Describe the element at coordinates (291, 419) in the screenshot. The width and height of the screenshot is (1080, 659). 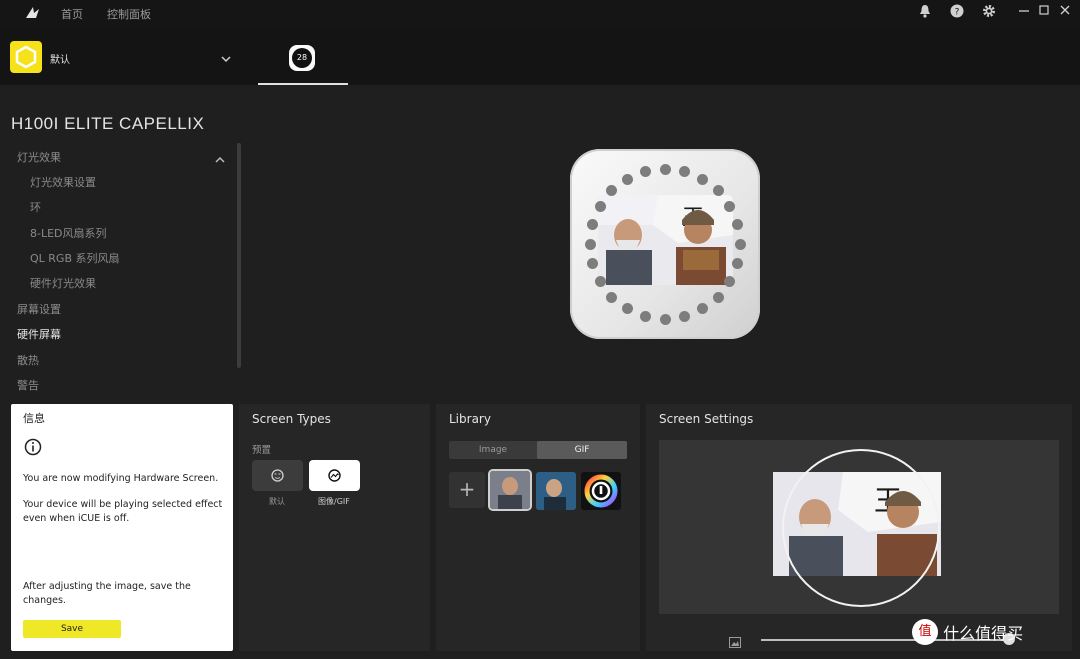
I see `screen-types-title: Screen Types` at that location.